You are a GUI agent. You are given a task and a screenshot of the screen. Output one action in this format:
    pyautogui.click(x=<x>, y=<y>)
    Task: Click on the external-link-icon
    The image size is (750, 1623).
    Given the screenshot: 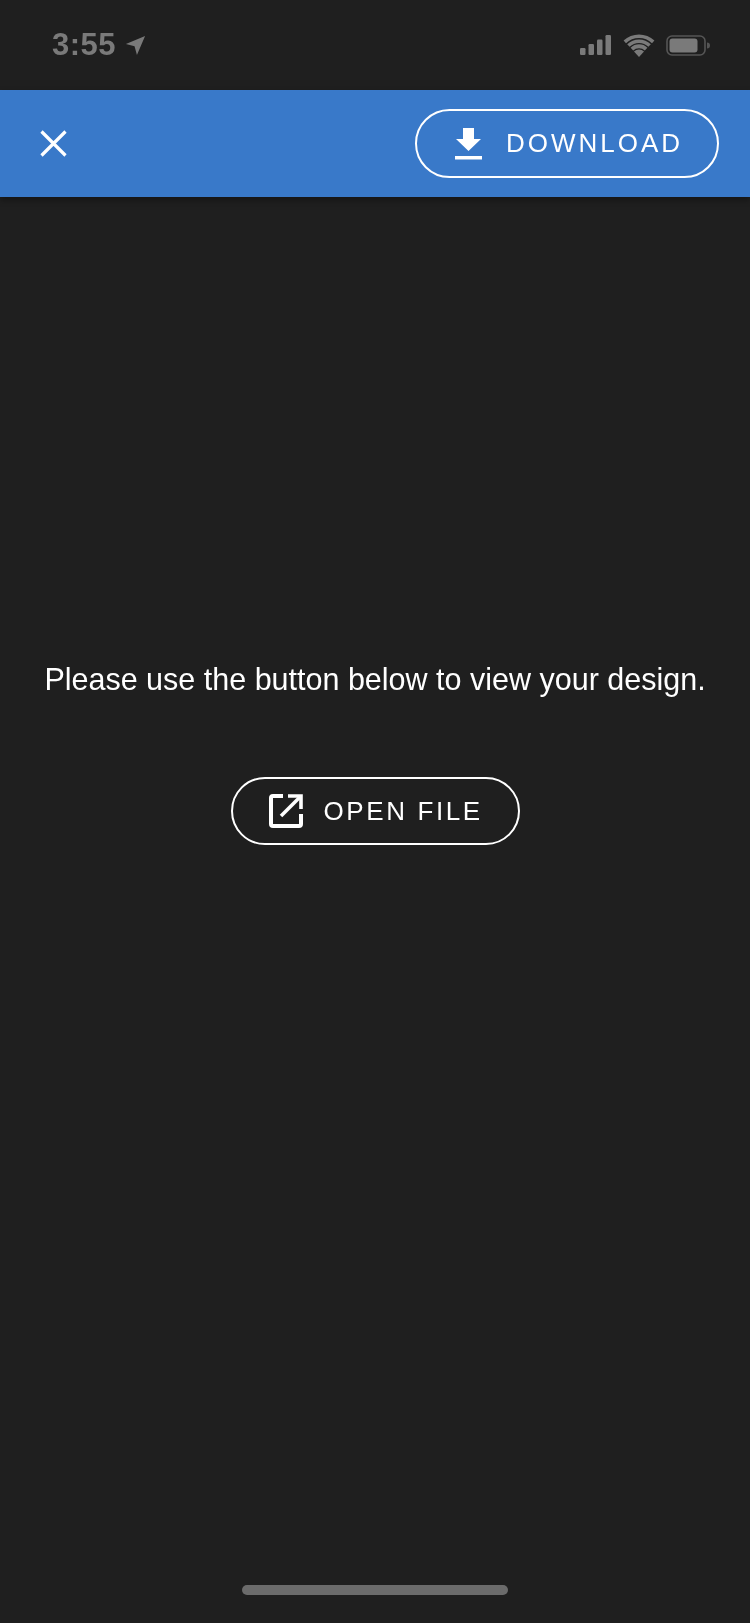 What is the action you would take?
    pyautogui.click(x=285, y=811)
    